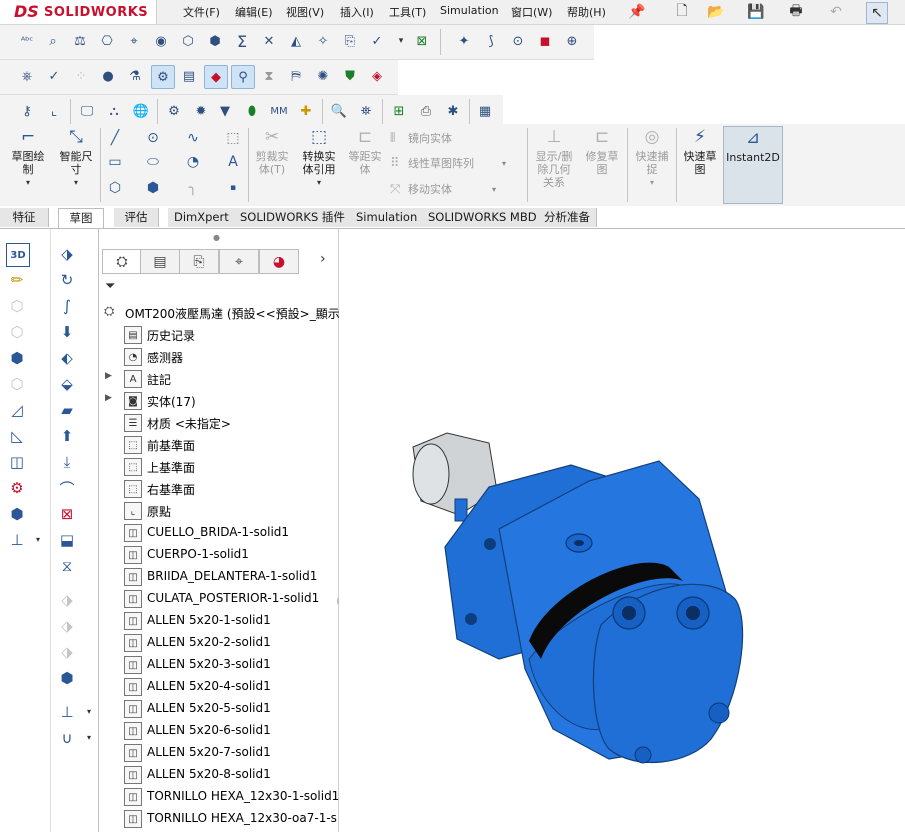 This screenshot has width=905, height=835. Describe the element at coordinates (269, 41) in the screenshot. I see `deviation-icon: ✕` at that location.